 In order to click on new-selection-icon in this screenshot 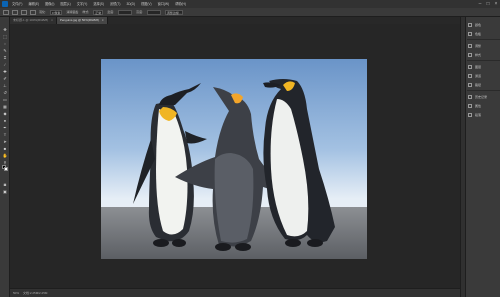, I will do `click(15, 12)`.